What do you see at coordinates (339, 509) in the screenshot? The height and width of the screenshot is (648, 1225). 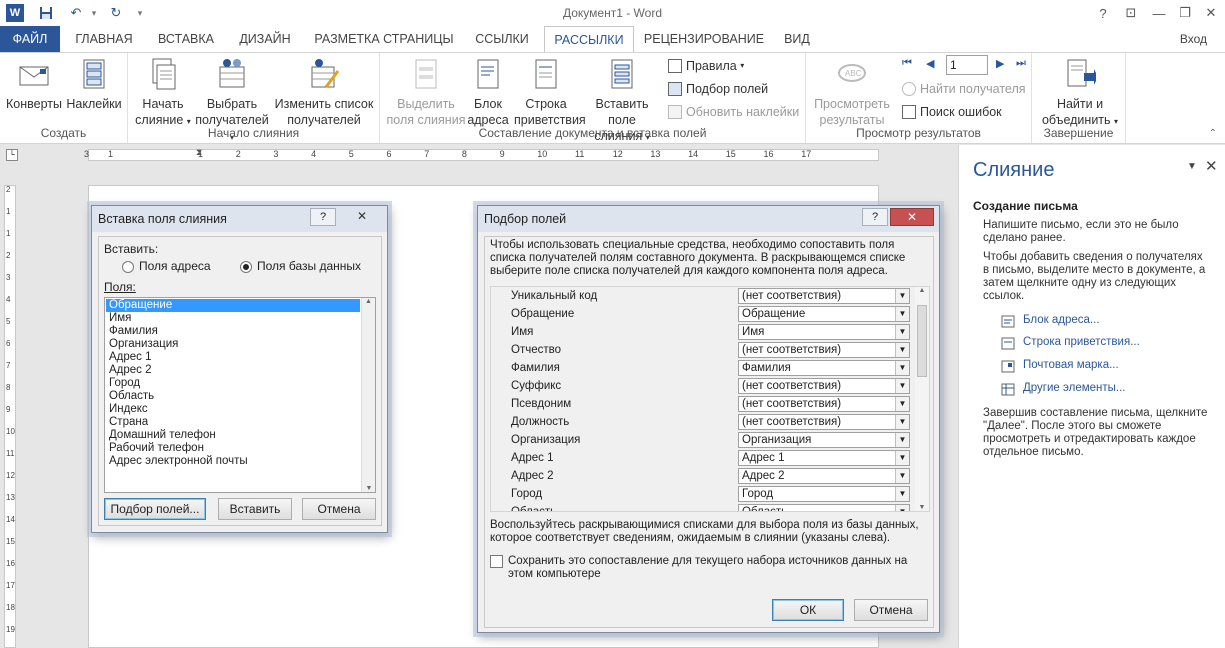 I see `cancel-button: Отмена` at bounding box center [339, 509].